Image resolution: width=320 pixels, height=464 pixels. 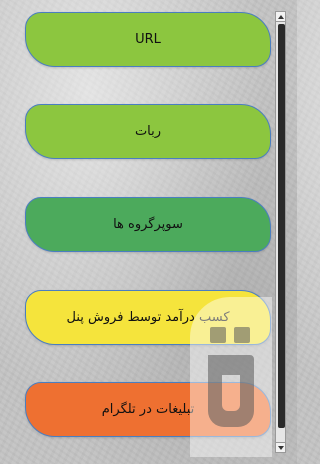 I want to click on menu-item-bot: ربات, so click(x=148, y=131).